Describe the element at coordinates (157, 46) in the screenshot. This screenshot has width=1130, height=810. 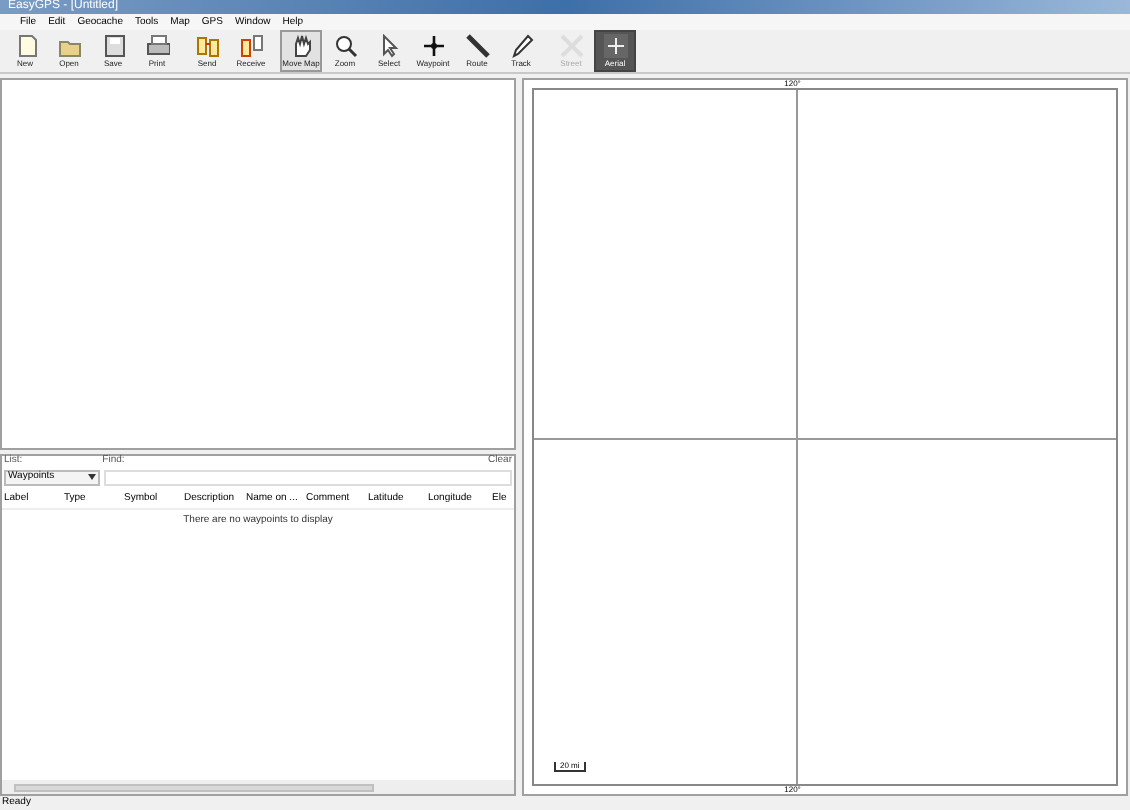
I see `print-icon` at that location.